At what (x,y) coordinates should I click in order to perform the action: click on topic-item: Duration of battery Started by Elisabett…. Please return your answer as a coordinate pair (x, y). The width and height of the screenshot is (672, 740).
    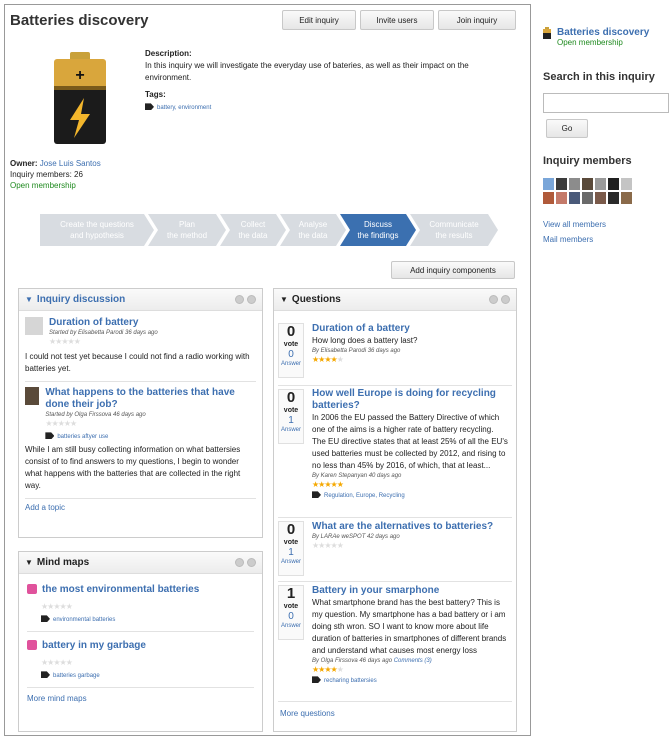
    Looking at the image, I should click on (140, 332).